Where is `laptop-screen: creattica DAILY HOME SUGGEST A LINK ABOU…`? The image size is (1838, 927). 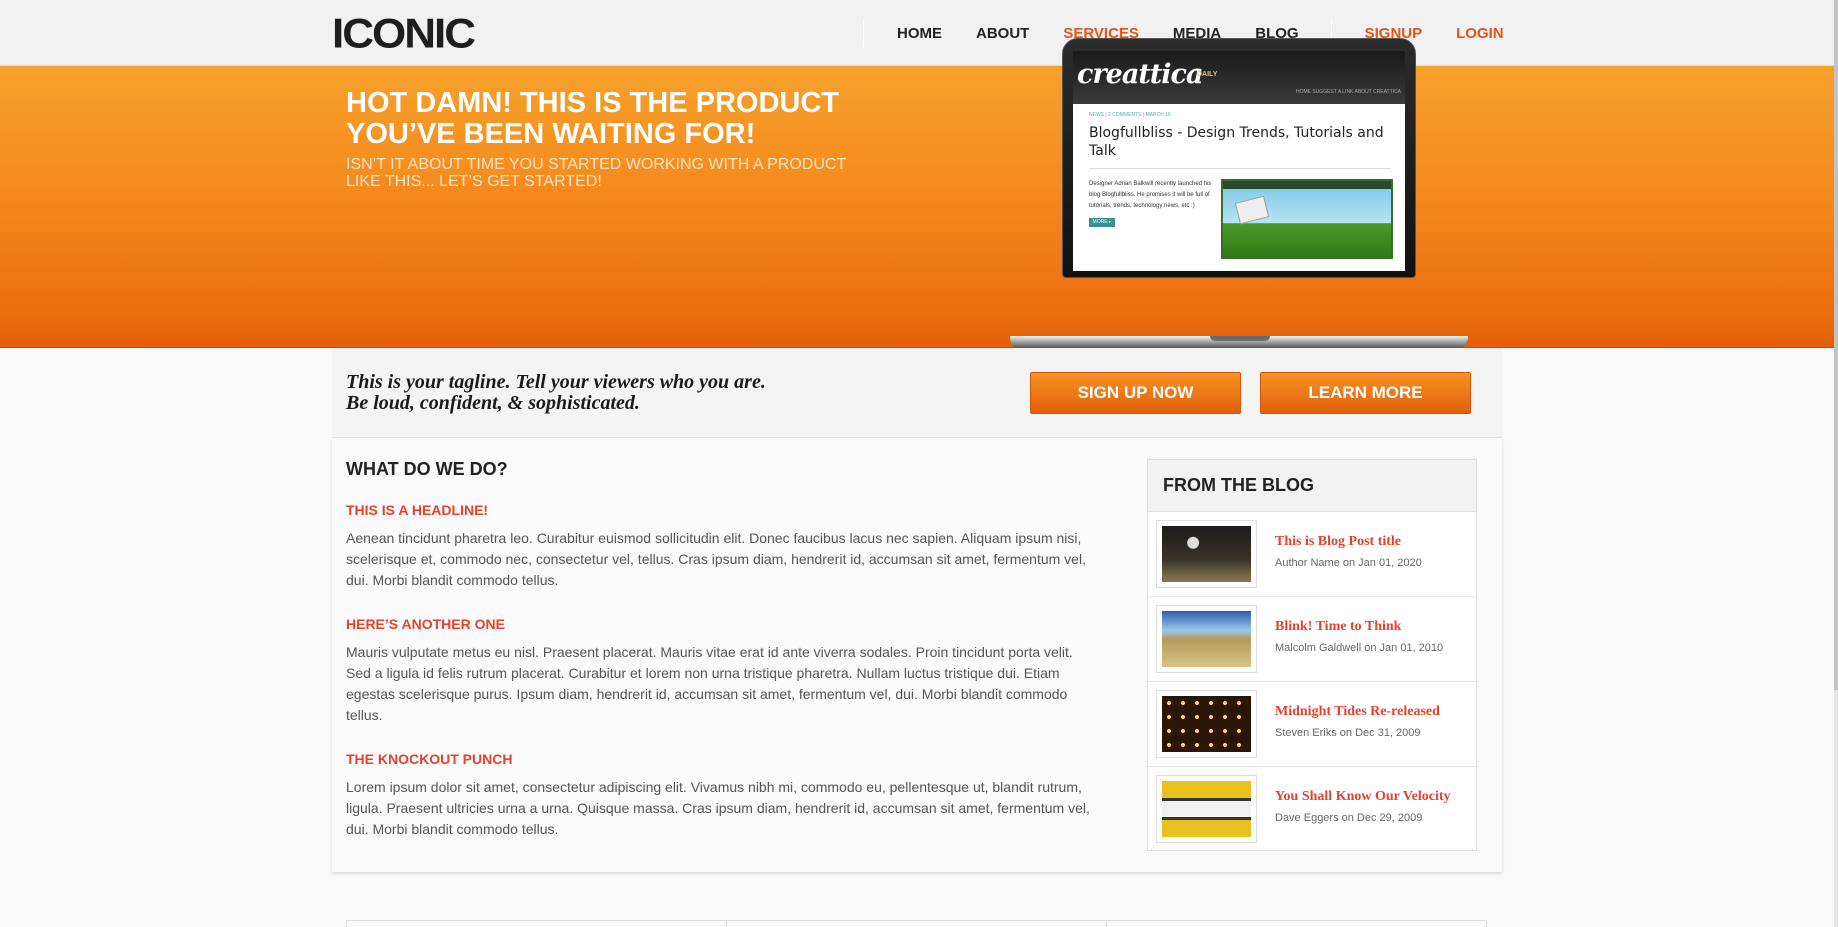 laptop-screen: creattica DAILY HOME SUGGEST A LINK ABOU… is located at coordinates (1239, 161).